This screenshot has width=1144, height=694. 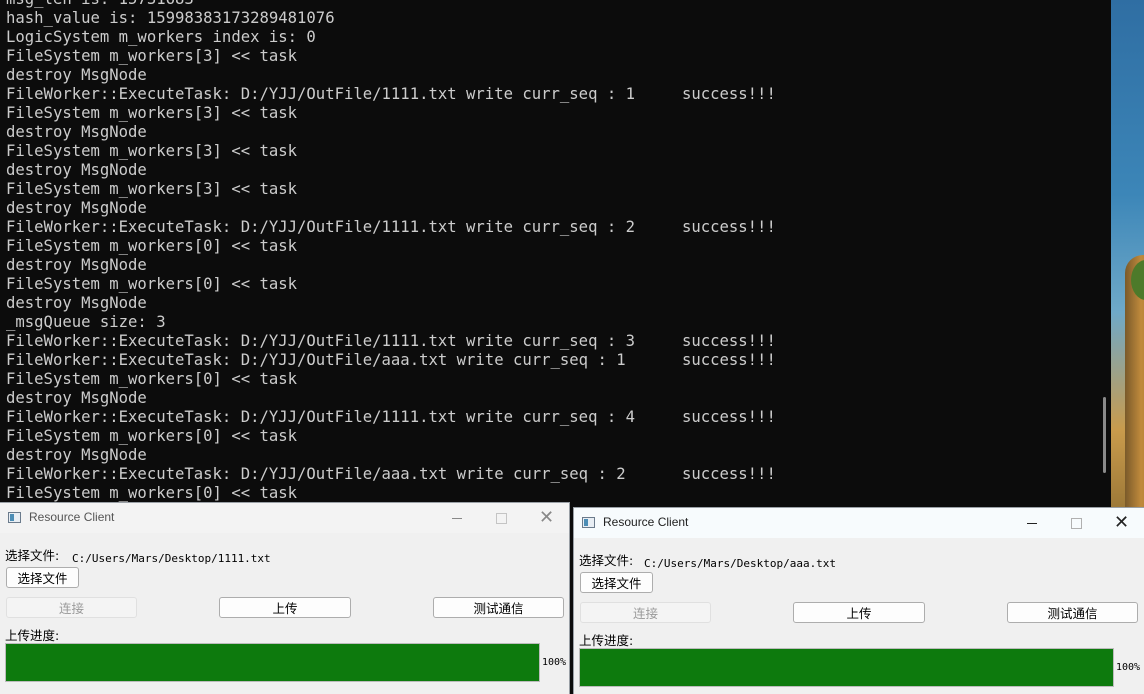 I want to click on console-line: _msgQueue size: 3, so click(x=86, y=322).